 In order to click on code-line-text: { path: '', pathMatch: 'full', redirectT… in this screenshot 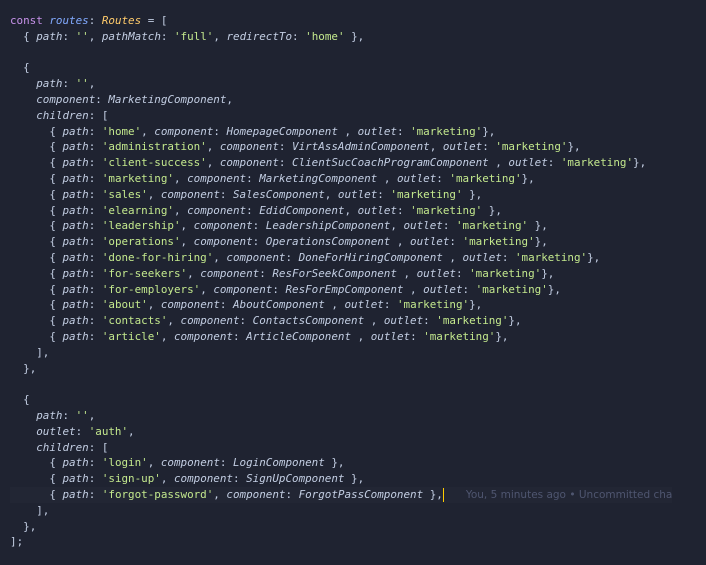, I will do `click(194, 36)`.